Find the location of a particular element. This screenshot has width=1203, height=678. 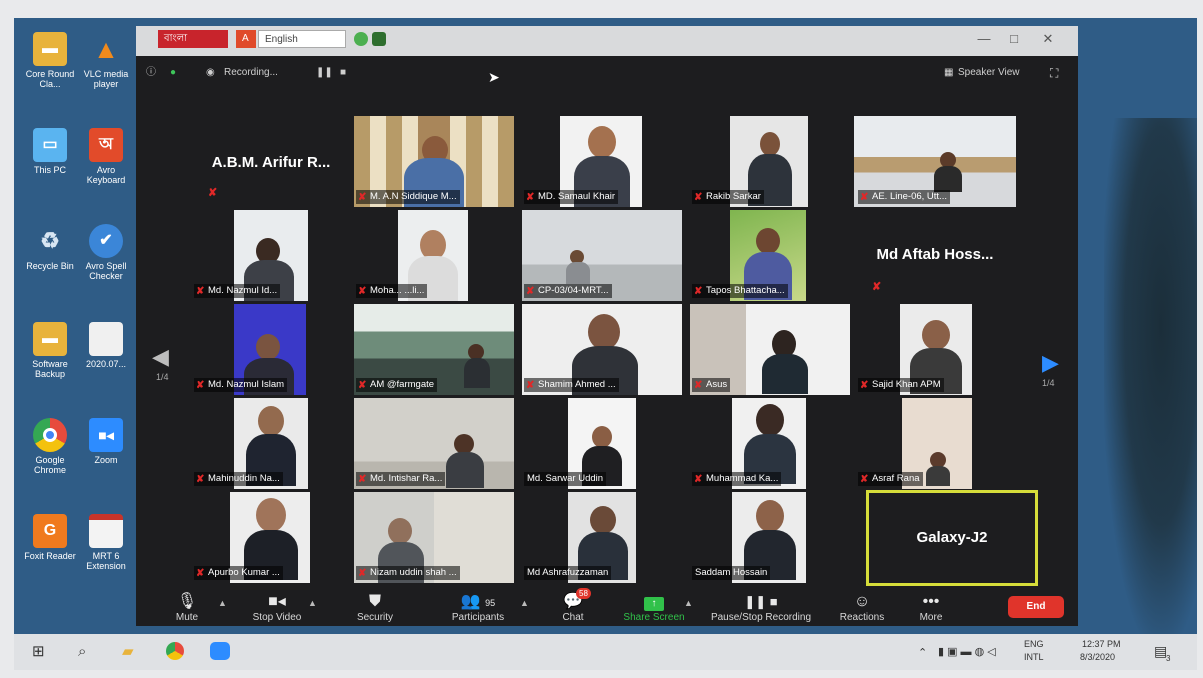

end-meeting-button: End is located at coordinates (1036, 607).